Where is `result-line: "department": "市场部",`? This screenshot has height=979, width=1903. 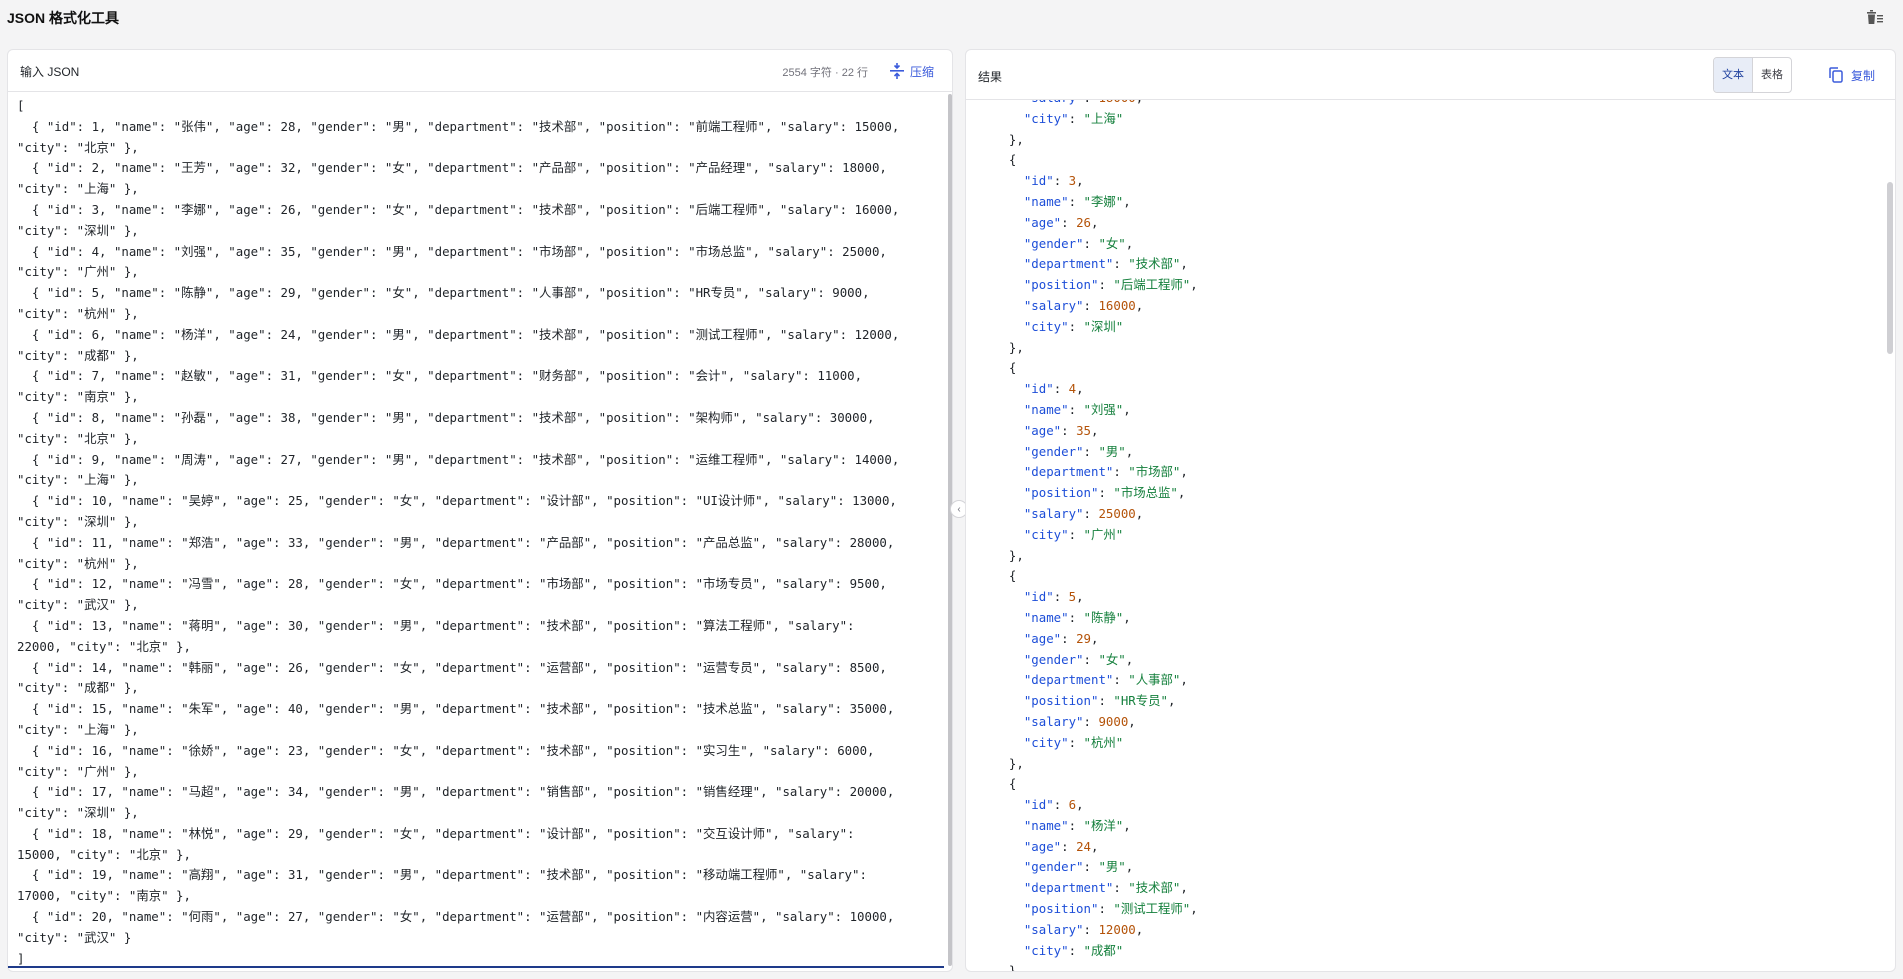 result-line: "department": "市场部", is located at coordinates (1440, 472).